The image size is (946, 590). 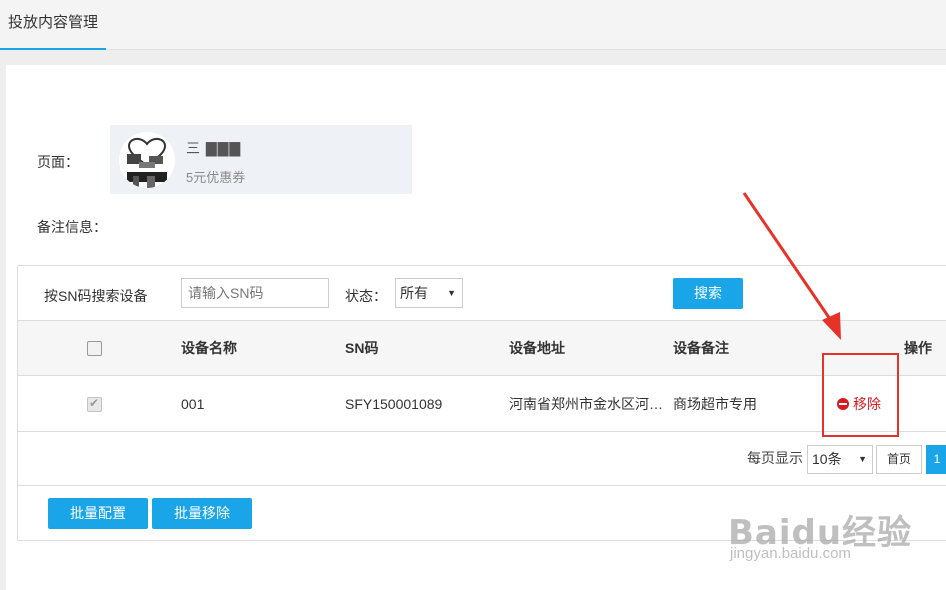 What do you see at coordinates (791, 266) in the screenshot?
I see `annotation-arrow` at bounding box center [791, 266].